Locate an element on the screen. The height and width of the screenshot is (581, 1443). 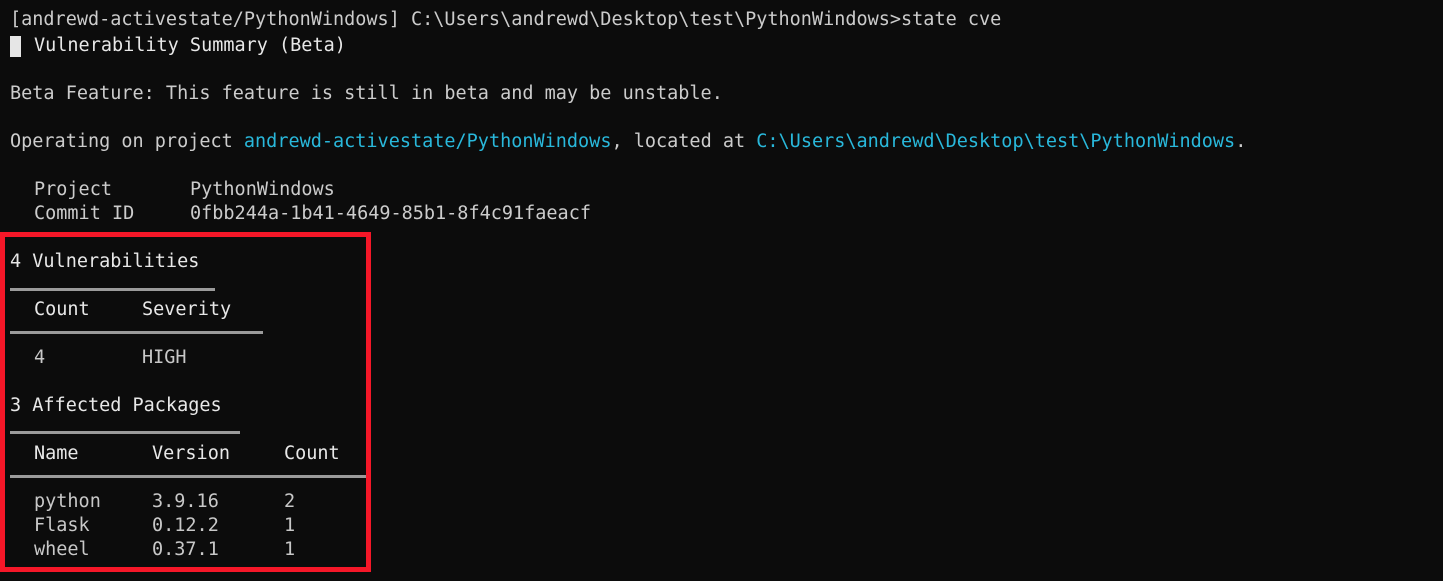
affected-packages-header-rule is located at coordinates (188, 476).